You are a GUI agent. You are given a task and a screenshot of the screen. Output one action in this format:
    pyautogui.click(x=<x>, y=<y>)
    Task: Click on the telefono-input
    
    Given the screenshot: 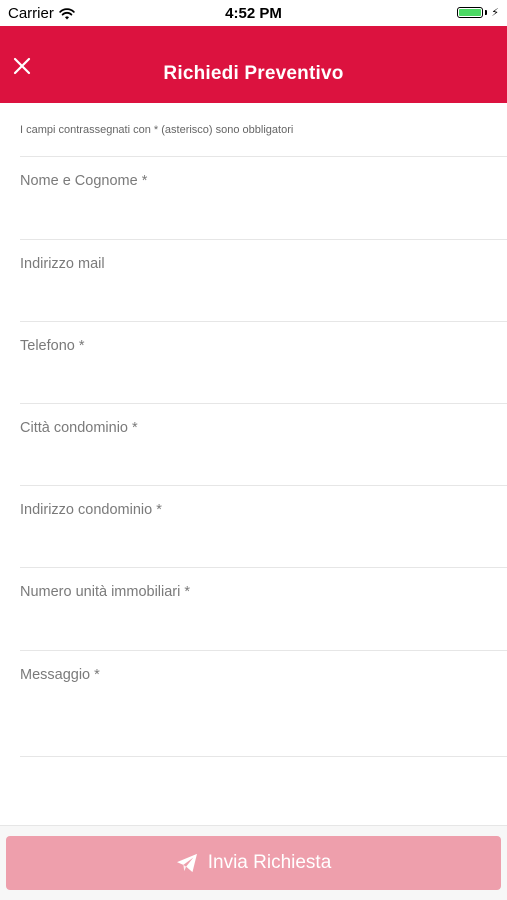 What is the action you would take?
    pyautogui.click(x=253, y=377)
    